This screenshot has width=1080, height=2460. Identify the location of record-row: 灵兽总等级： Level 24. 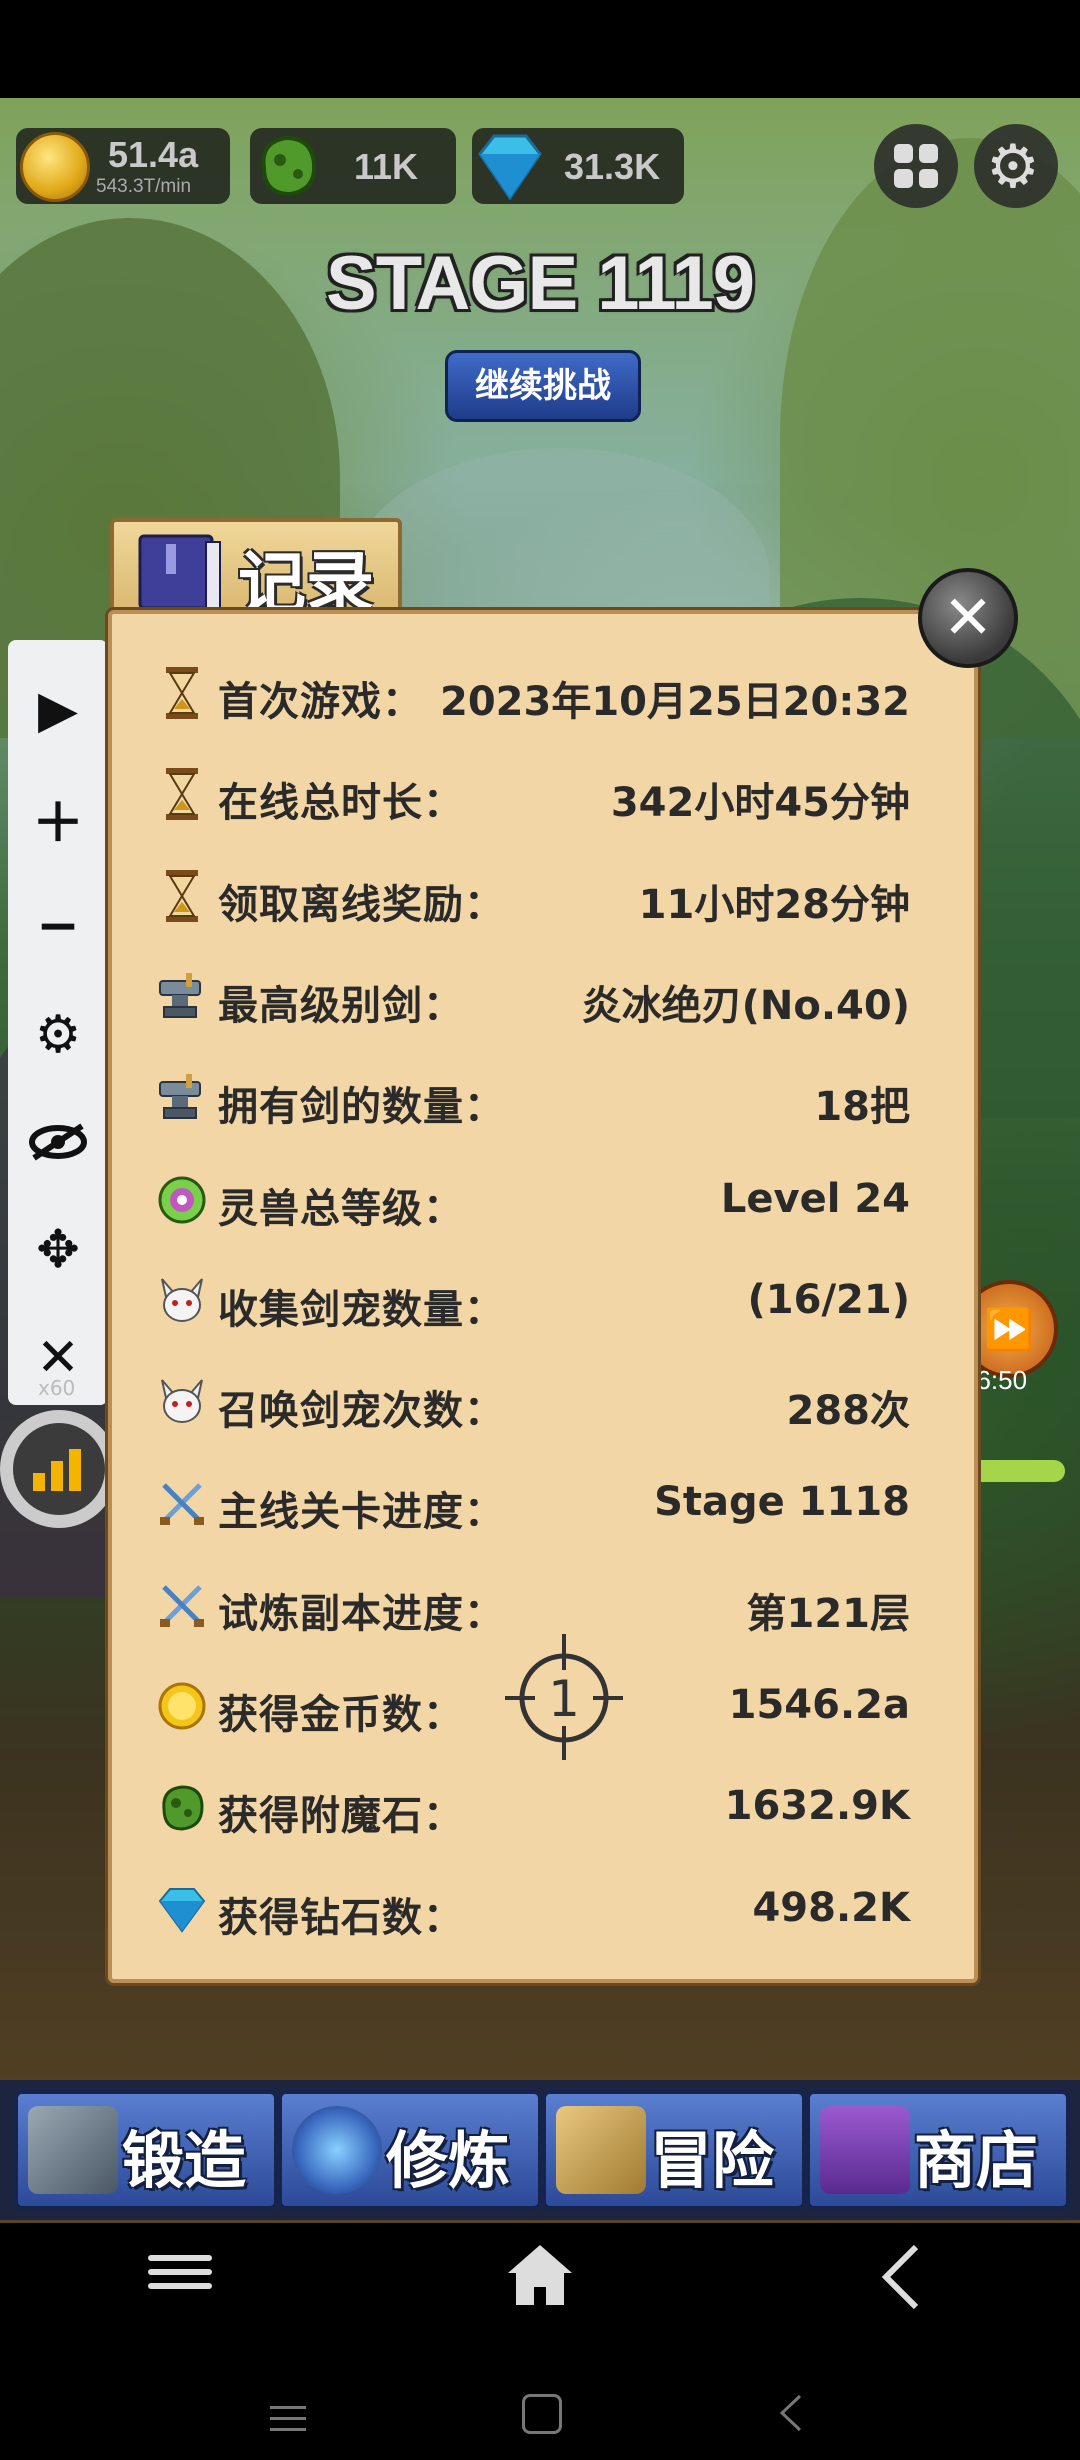
(530, 1202).